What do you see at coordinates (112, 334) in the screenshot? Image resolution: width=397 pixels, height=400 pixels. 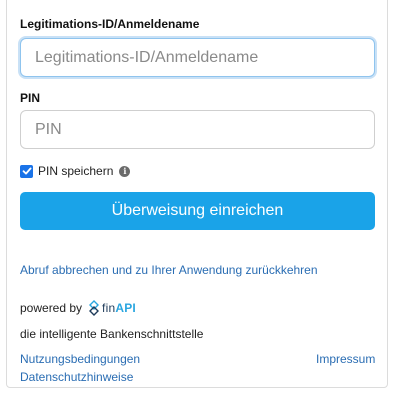 I see `tagline: die intelligente Bankenschnittstelle` at bounding box center [112, 334].